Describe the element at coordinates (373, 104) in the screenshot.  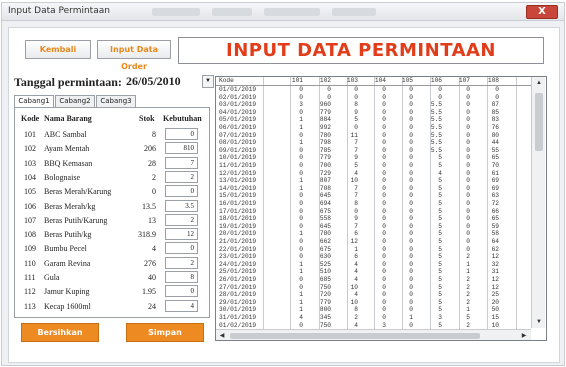
I see `grid-row: 03/01/2019 3 960 8 0 0 5.5 0 87` at that location.